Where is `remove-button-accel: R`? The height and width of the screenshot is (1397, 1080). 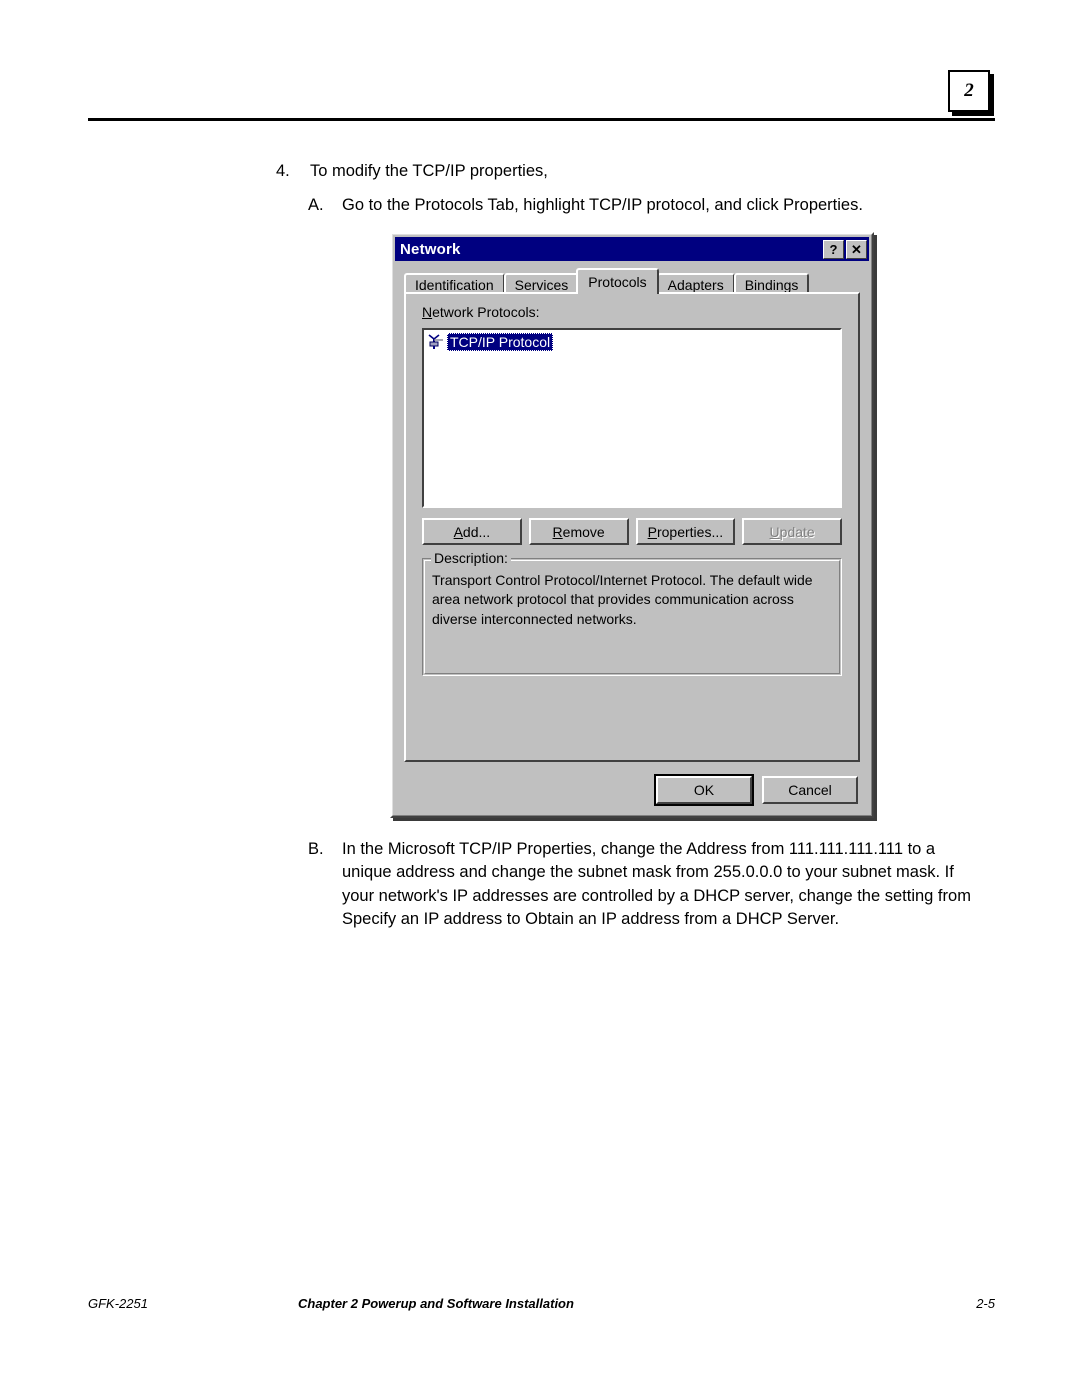 remove-button-accel: R is located at coordinates (557, 531).